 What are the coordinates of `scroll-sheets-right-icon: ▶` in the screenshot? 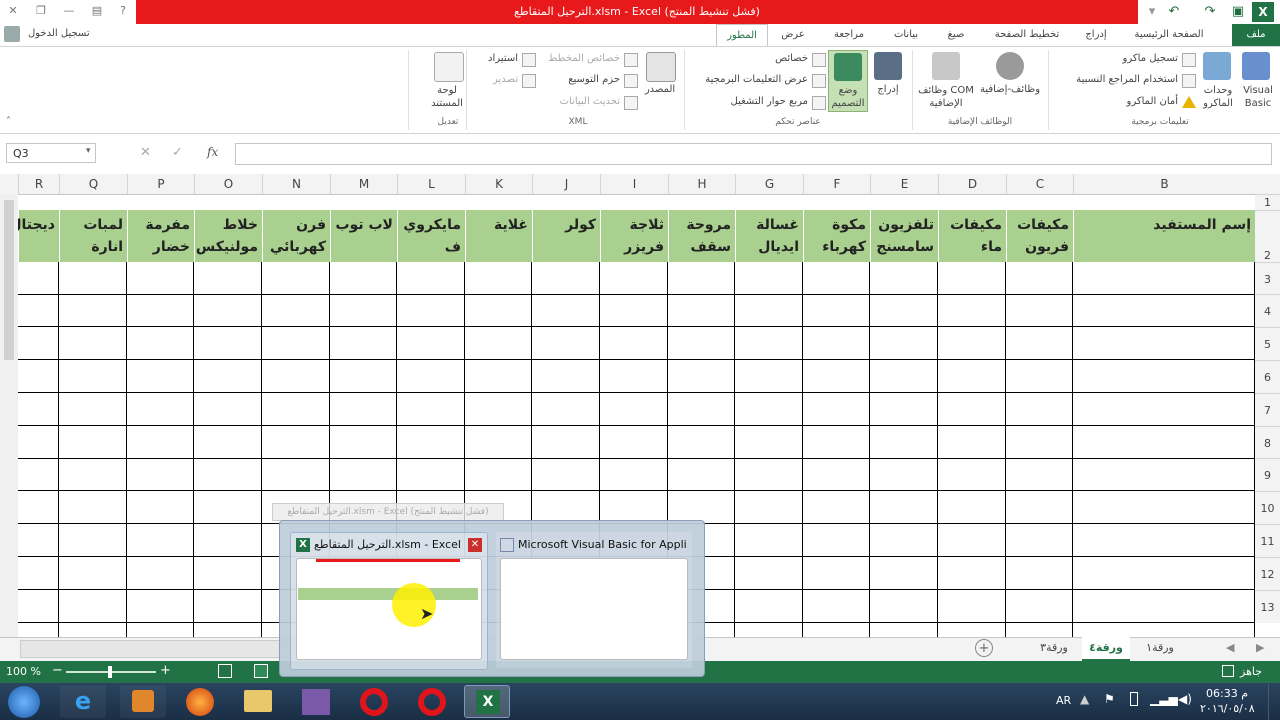 It's located at (1260, 647).